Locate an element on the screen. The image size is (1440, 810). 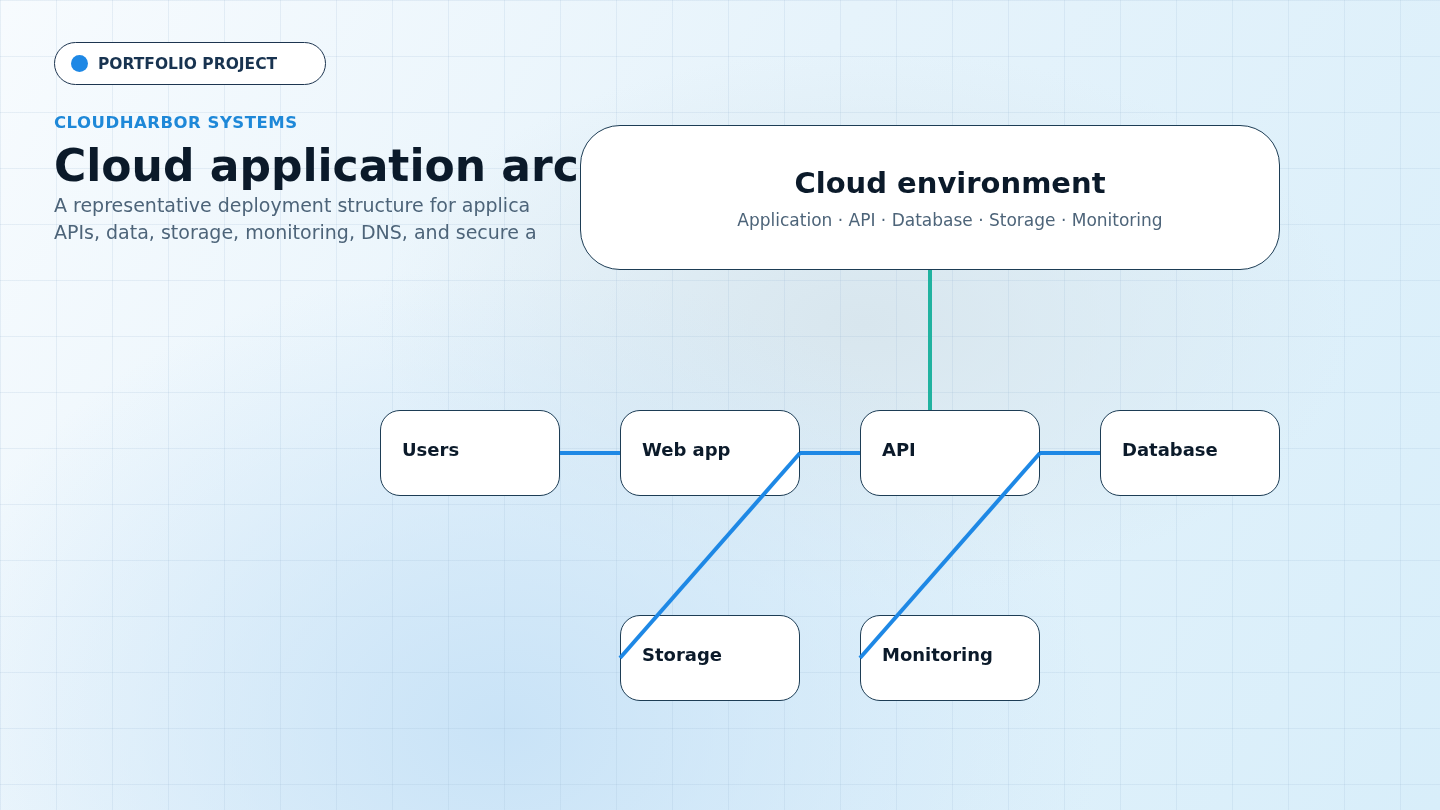
diagram-node: Storage is located at coordinates (710, 658).